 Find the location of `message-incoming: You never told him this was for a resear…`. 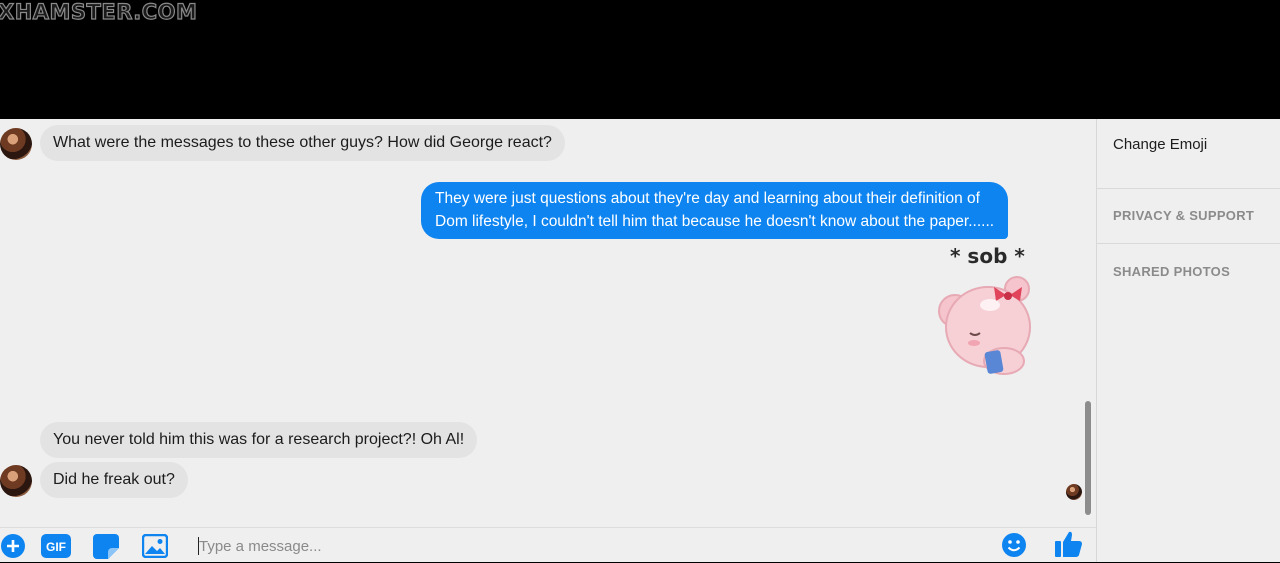

message-incoming: You never told him this was for a resear… is located at coordinates (259, 440).